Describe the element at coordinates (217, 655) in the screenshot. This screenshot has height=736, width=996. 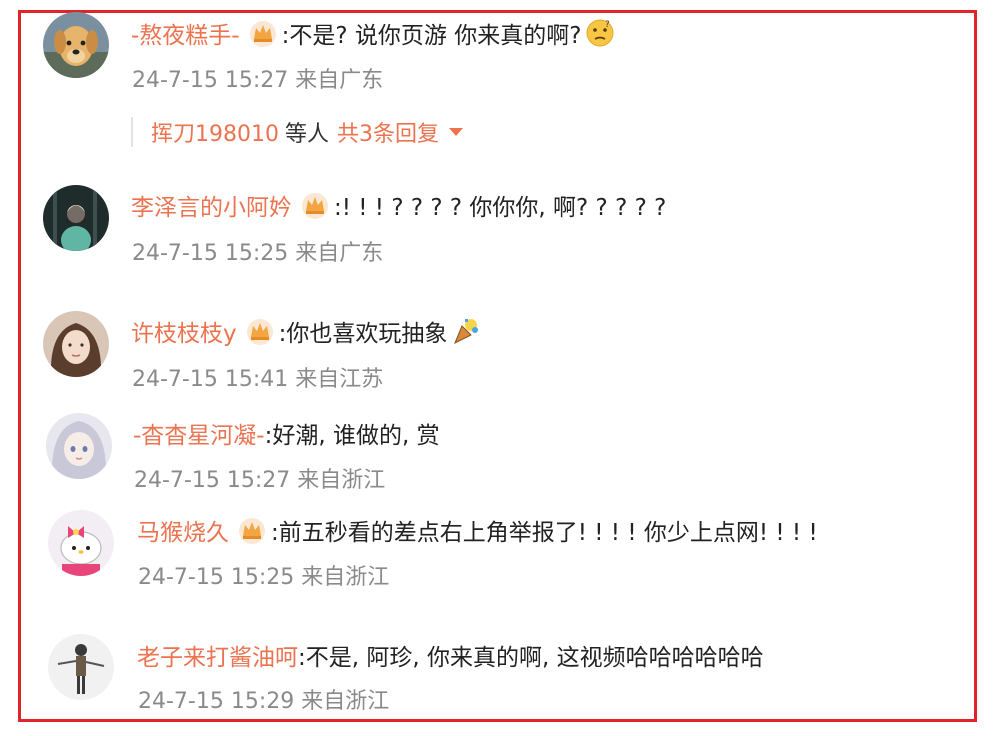
I see `username: 老子来打酱油呵` at that location.